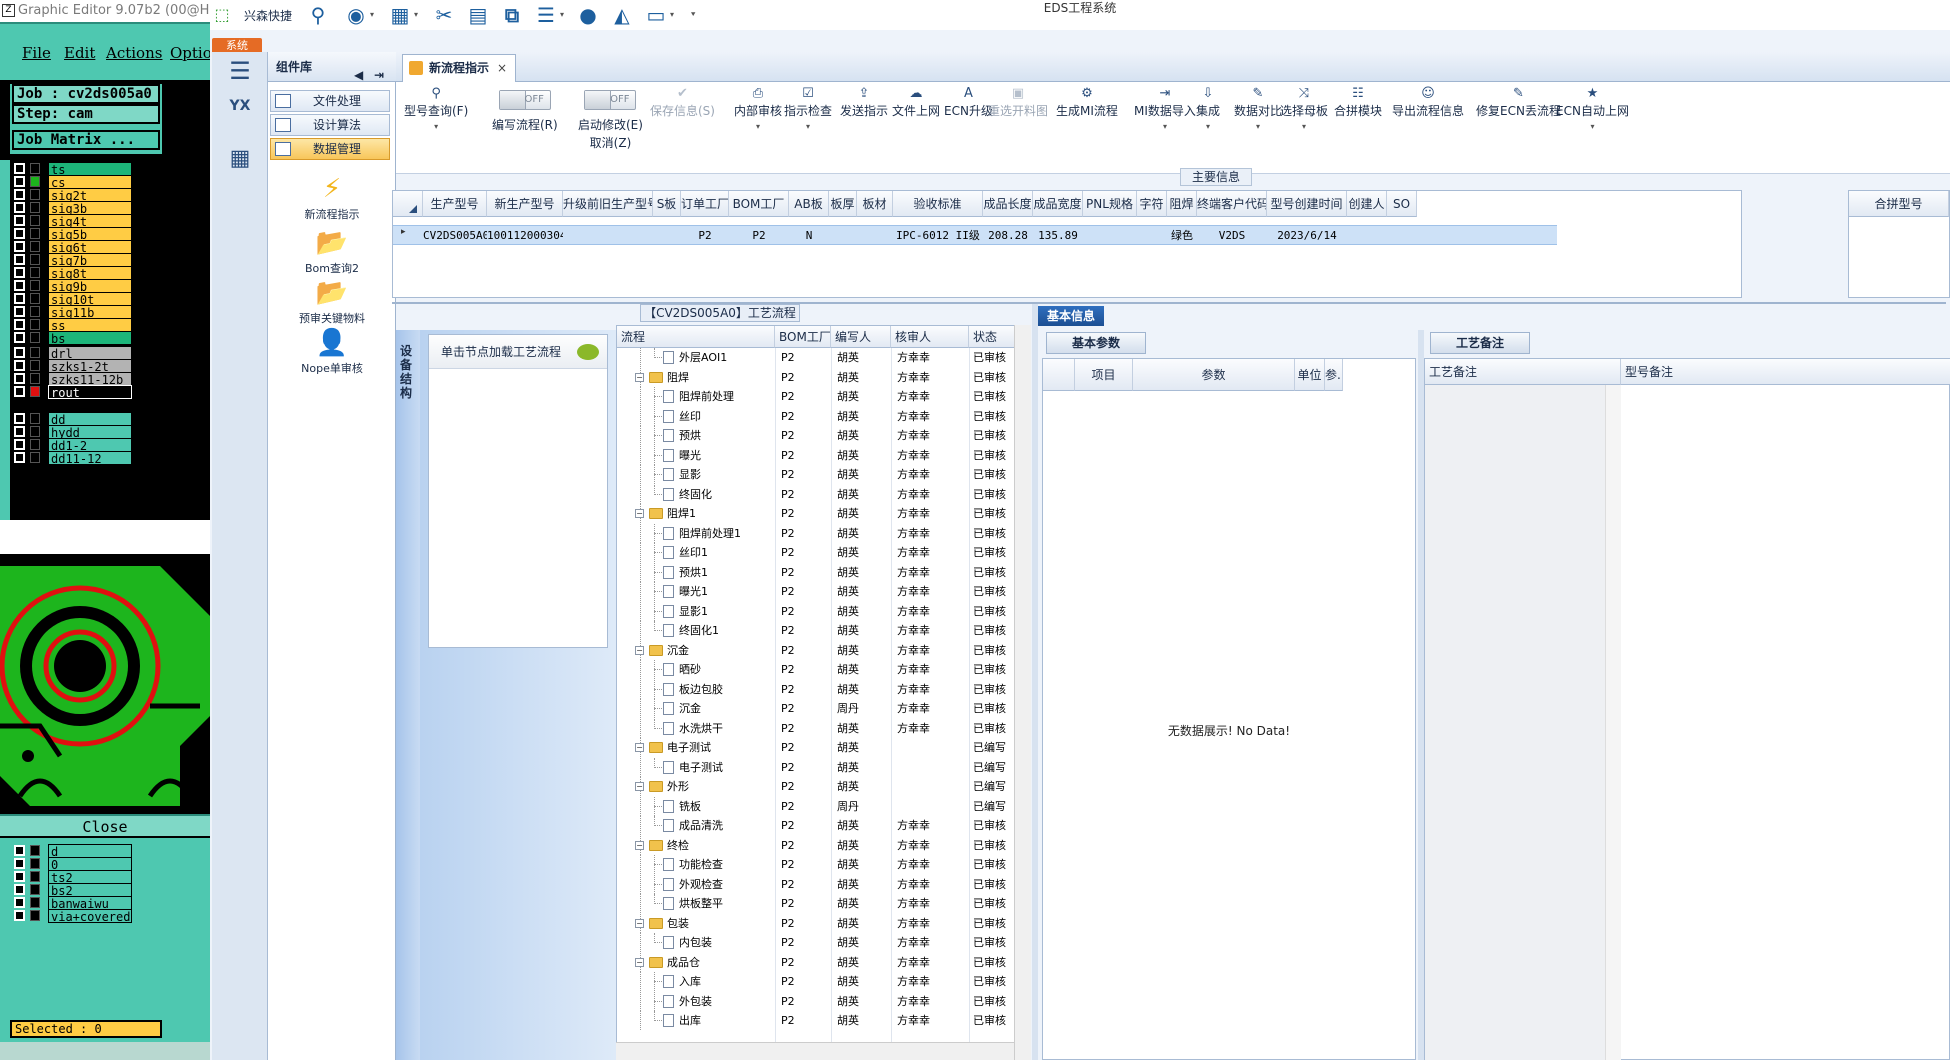 This screenshot has width=1950, height=1060. Describe the element at coordinates (696, 513) in the screenshot. I see `tree-cell: − 阻焊1` at that location.